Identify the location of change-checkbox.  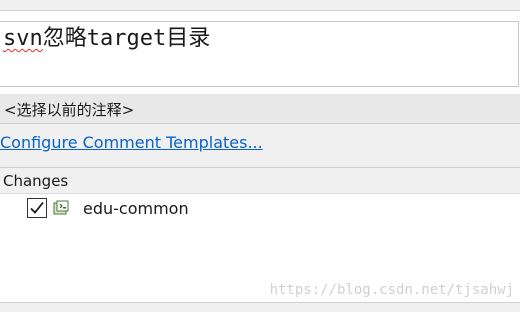
(37, 208).